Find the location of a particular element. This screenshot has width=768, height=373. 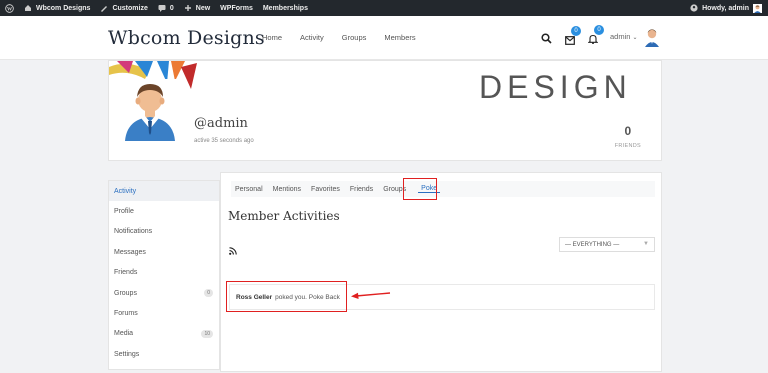

sidebar-item-notifications: Notifications is located at coordinates (164, 232).